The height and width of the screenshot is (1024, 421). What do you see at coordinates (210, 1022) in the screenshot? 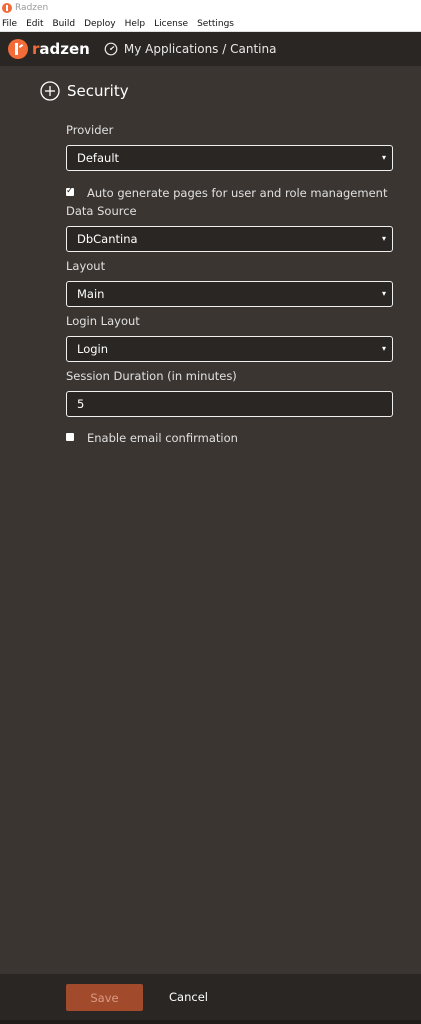
I see `bottom-edge` at bounding box center [210, 1022].